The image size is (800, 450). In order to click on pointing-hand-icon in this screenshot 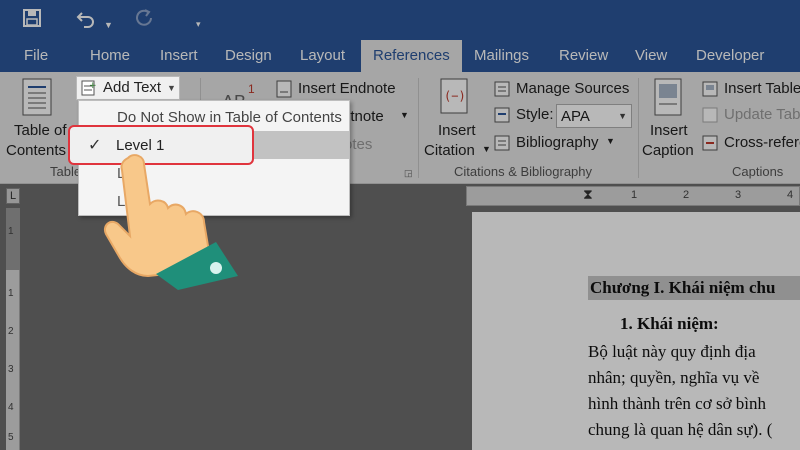, I will do `click(175, 220)`.